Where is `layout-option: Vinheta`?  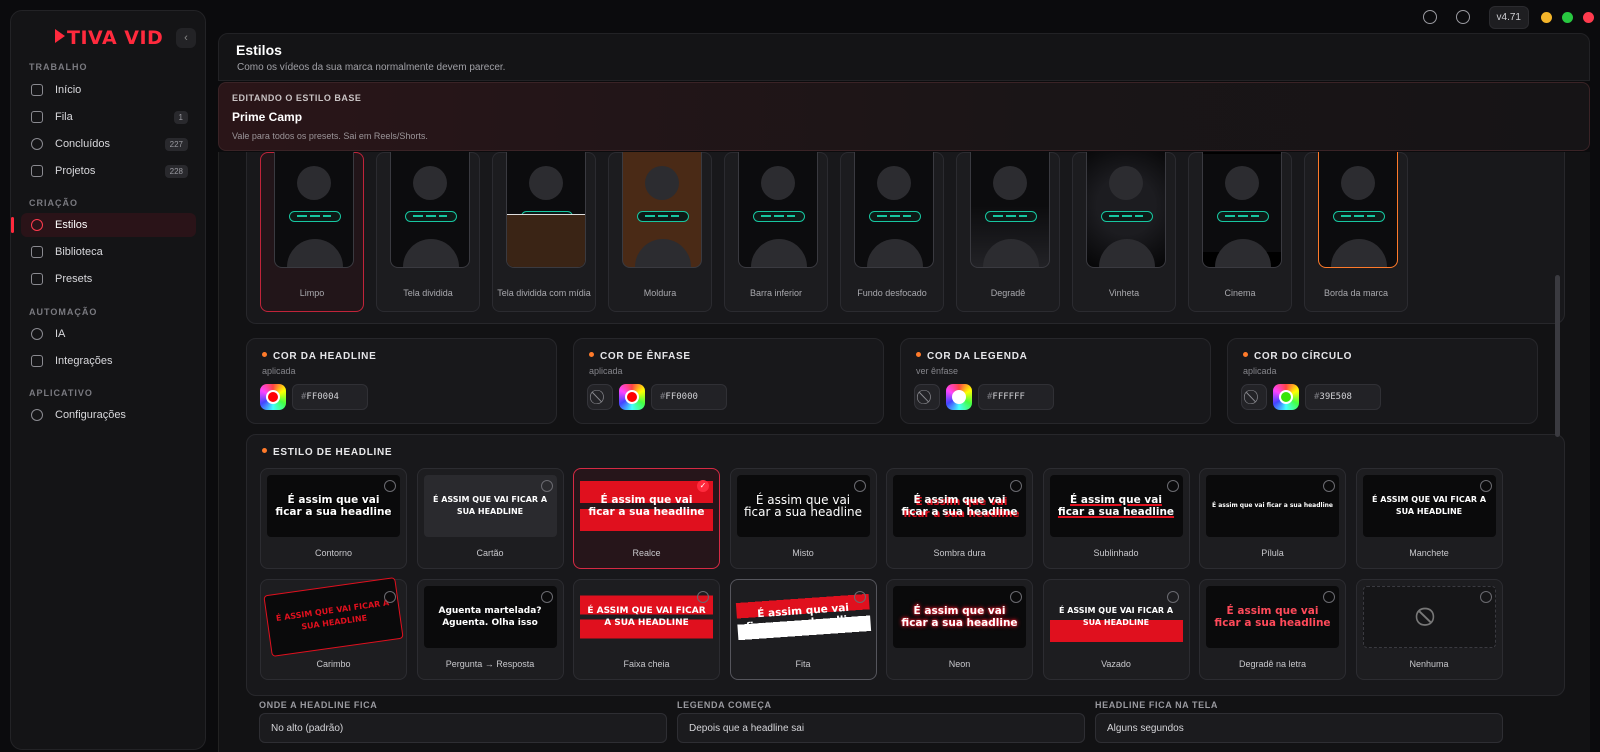 layout-option: Vinheta is located at coordinates (1124, 232).